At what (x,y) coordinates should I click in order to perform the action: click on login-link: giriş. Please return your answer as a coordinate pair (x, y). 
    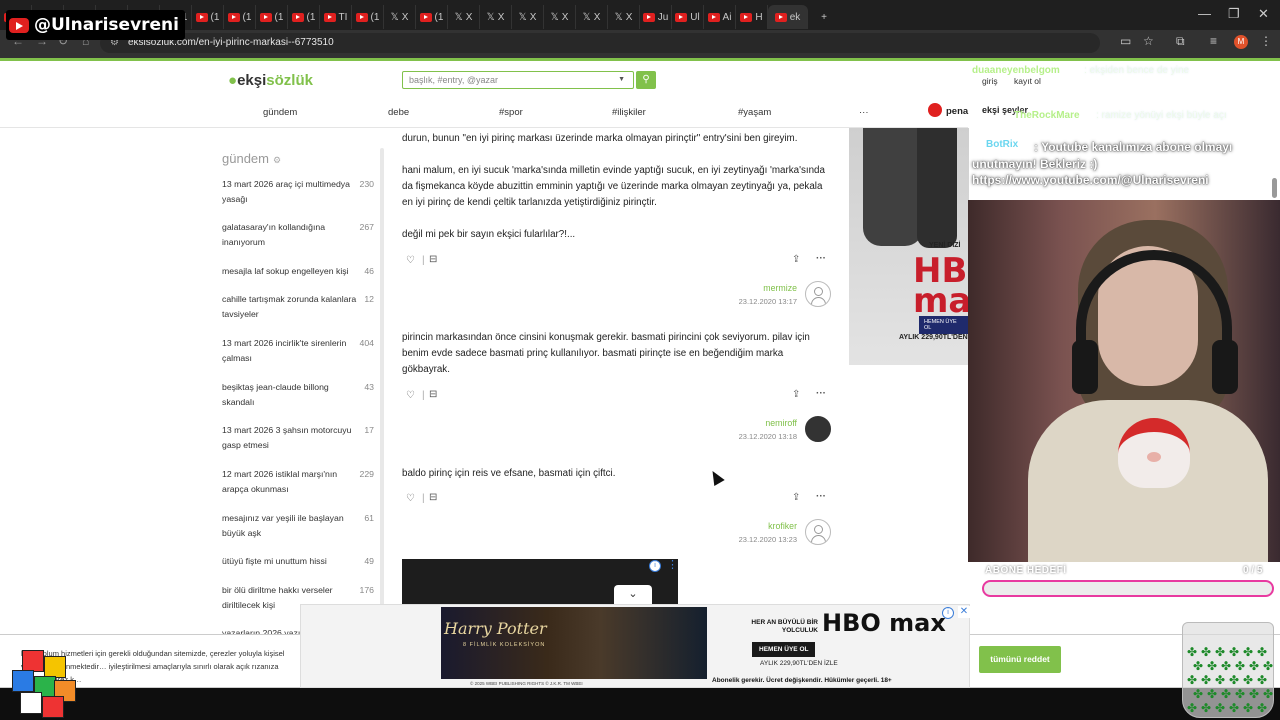
    Looking at the image, I should click on (990, 81).